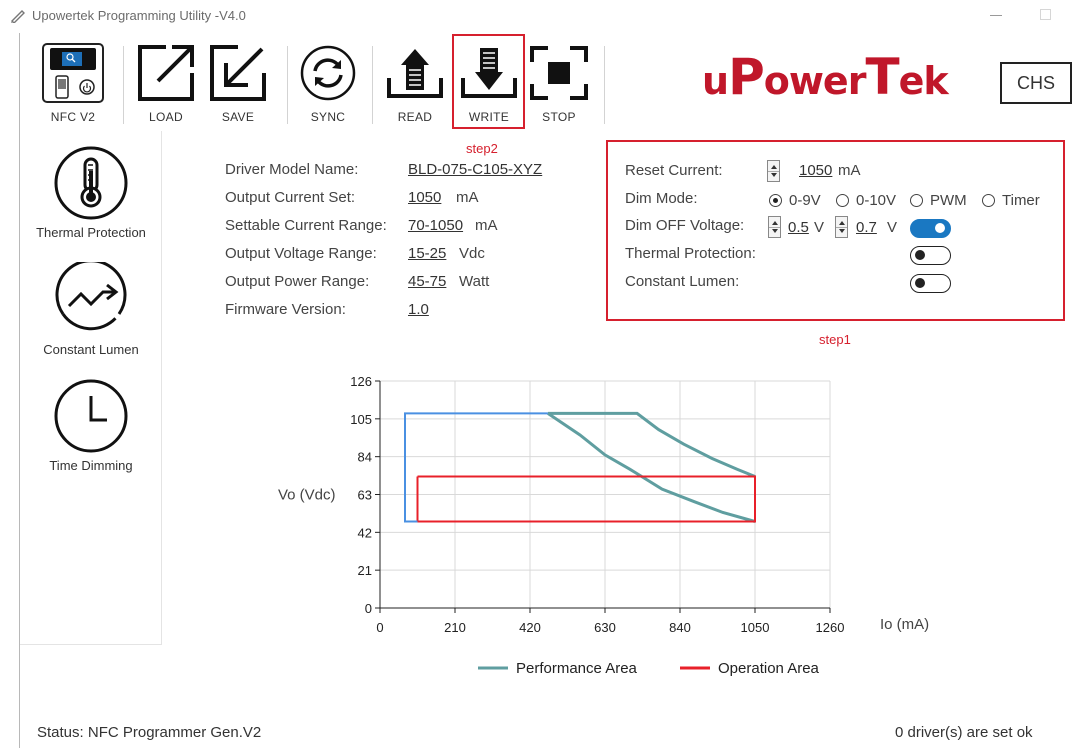 The image size is (1089, 748). What do you see at coordinates (166, 73) in the screenshot?
I see `load-arrow-icon` at bounding box center [166, 73].